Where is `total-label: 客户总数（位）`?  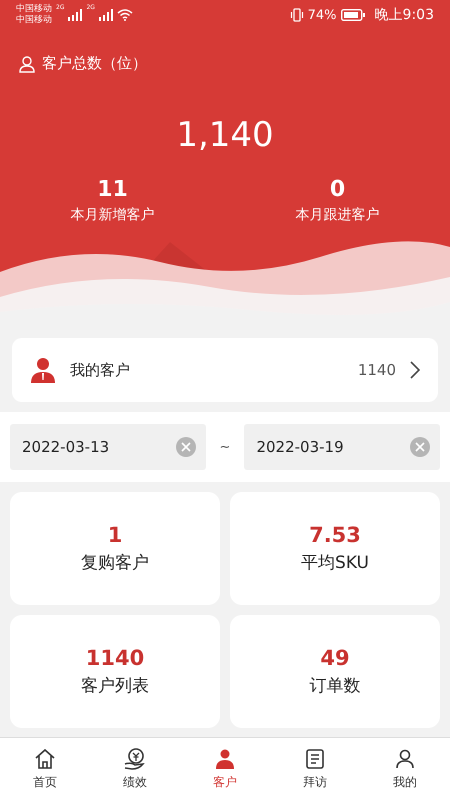
total-label: 客户总数（位） is located at coordinates (94, 63).